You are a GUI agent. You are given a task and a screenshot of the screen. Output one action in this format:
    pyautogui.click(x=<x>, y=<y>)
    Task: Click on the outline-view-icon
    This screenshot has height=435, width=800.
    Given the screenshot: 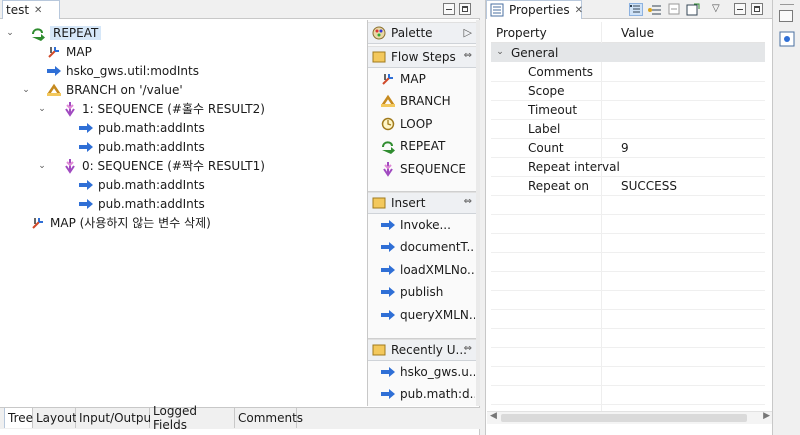 What is the action you would take?
    pyautogui.click(x=787, y=39)
    